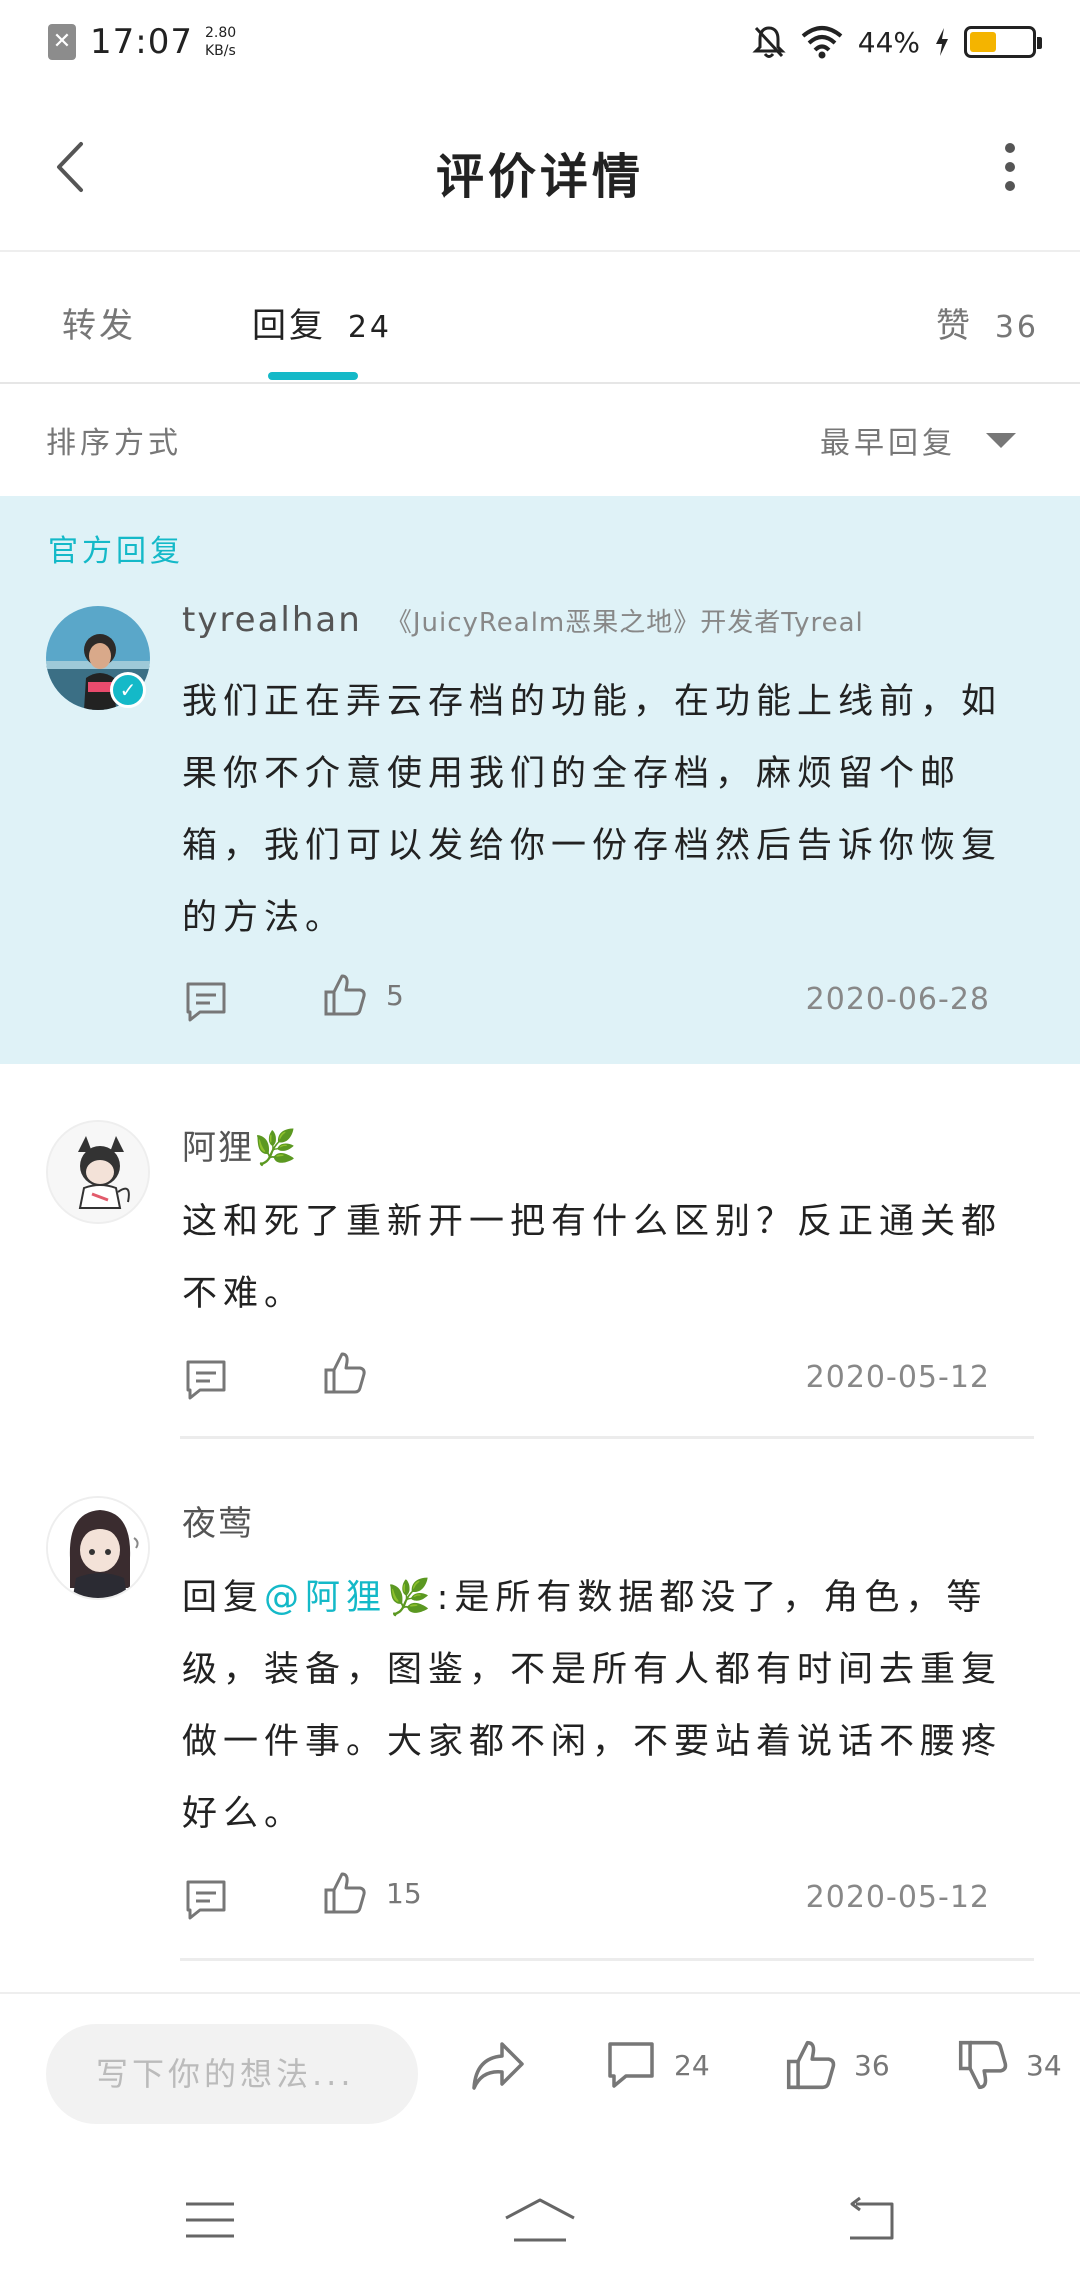 This screenshot has width=1080, height=2280. I want to click on likes-count: 36, so click(872, 2065).